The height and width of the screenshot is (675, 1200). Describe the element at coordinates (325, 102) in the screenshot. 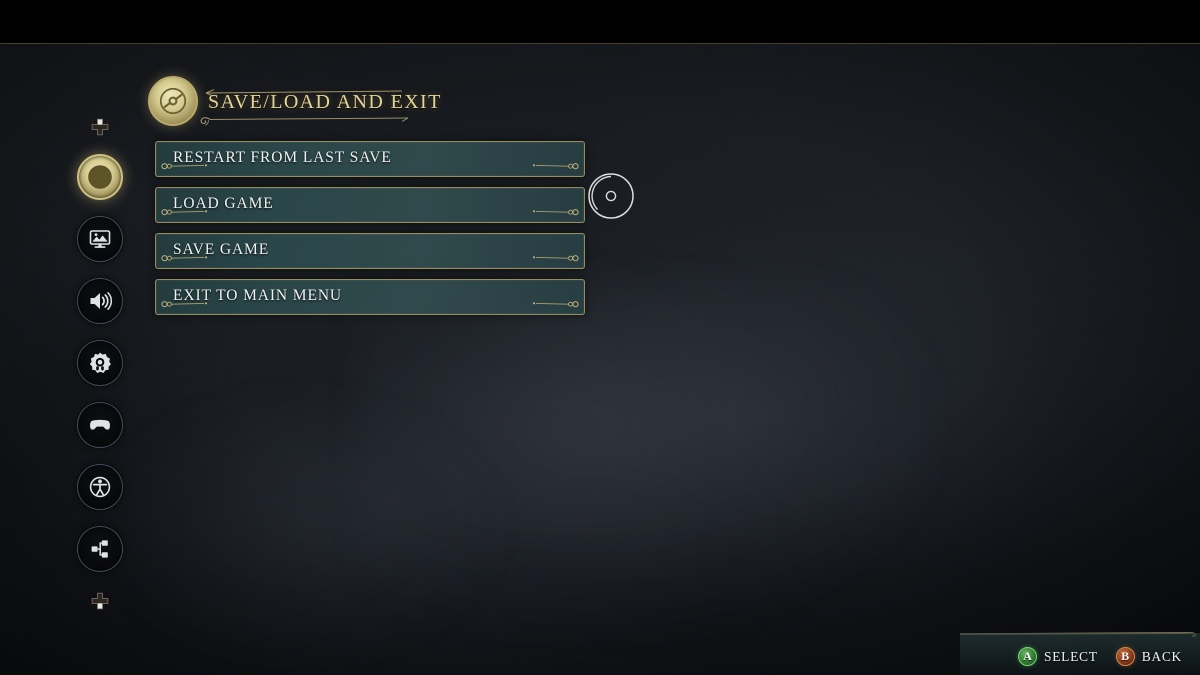

I see `page-title: SAVE/LOAD AND EXIT` at that location.